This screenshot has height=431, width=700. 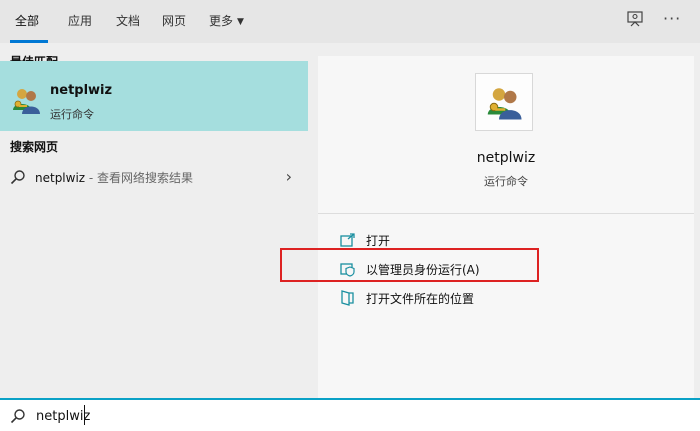 What do you see at coordinates (289, 176) in the screenshot?
I see `chevron-right-icon: ›` at bounding box center [289, 176].